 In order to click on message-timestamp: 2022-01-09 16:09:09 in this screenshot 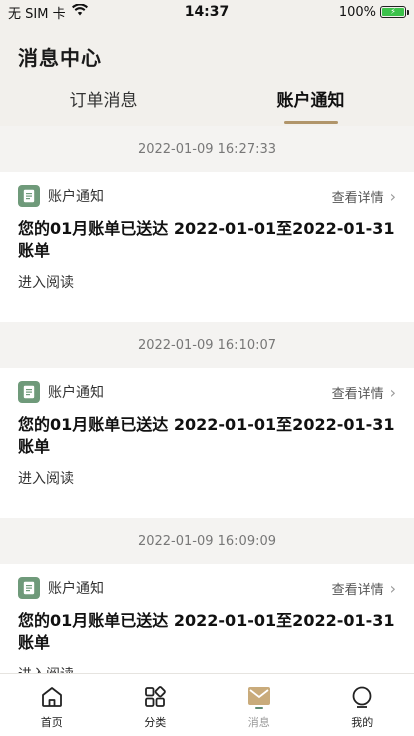, I will do `click(207, 541)`.